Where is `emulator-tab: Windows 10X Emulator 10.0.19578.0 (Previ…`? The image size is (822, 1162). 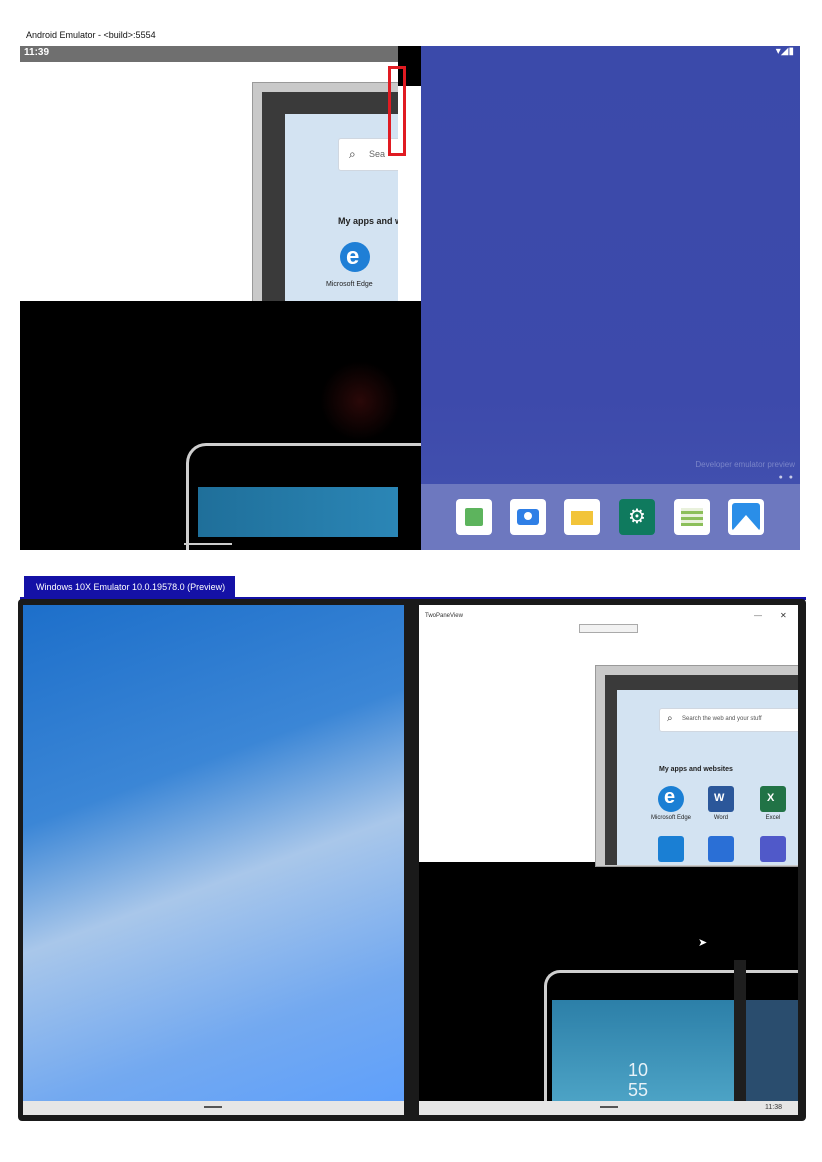 emulator-tab: Windows 10X Emulator 10.0.19578.0 (Previ… is located at coordinates (129, 587).